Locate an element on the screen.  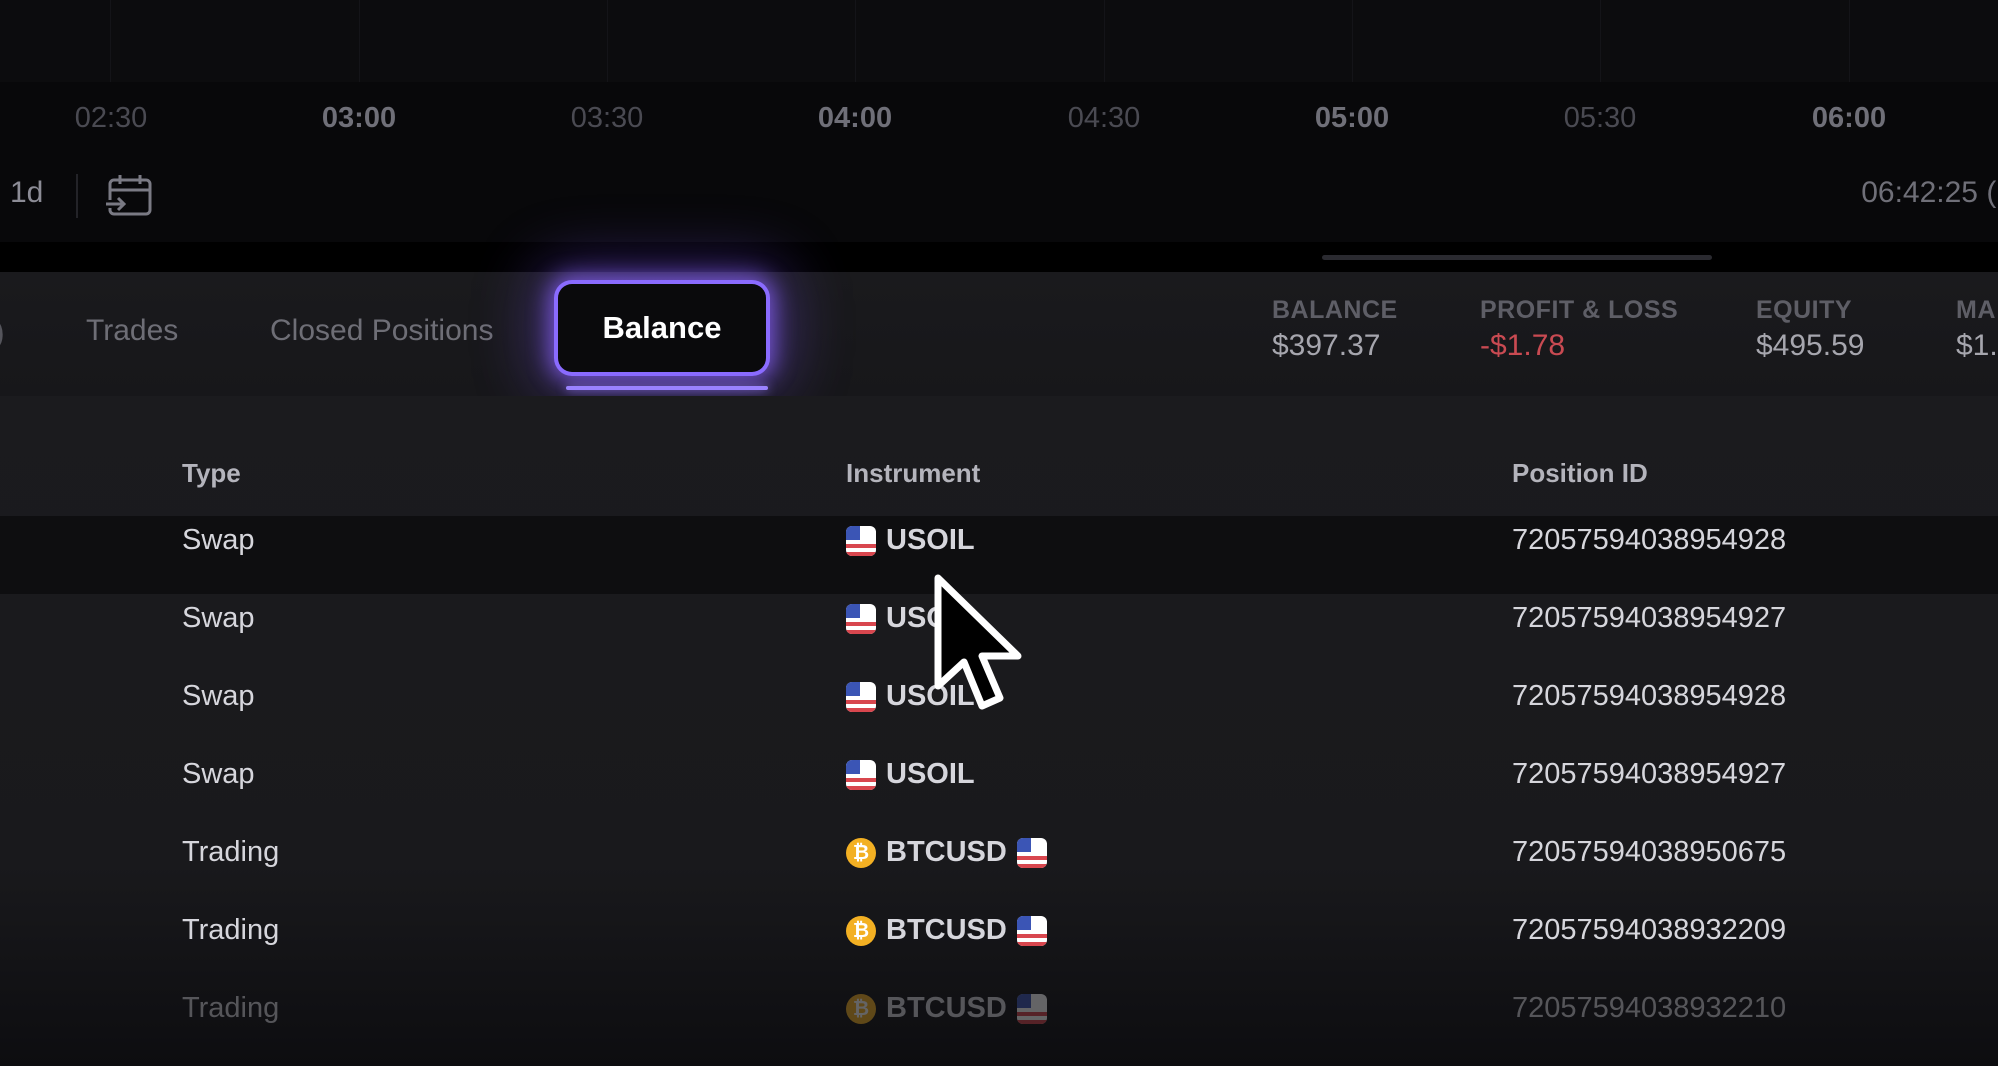
tab-edge: ) is located at coordinates (2, 332).